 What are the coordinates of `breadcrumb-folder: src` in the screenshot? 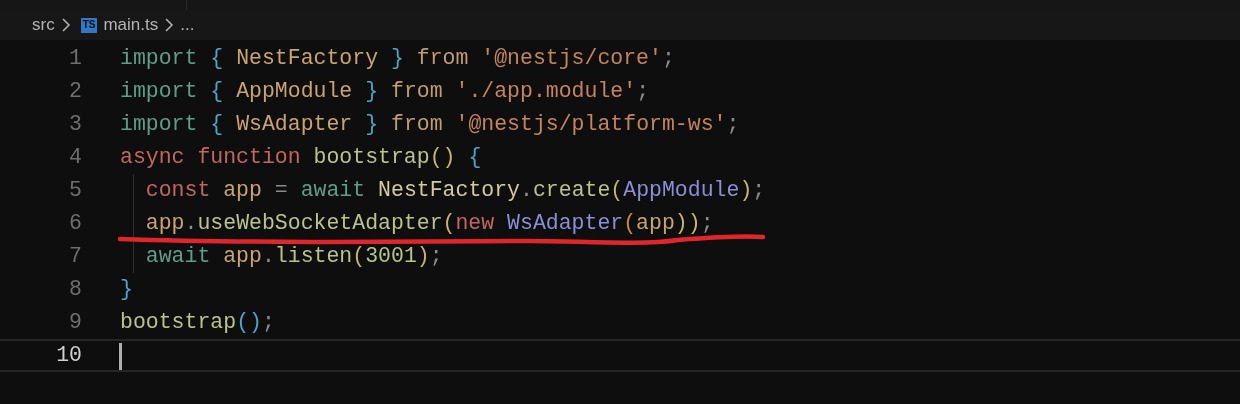 It's located at (43, 25).